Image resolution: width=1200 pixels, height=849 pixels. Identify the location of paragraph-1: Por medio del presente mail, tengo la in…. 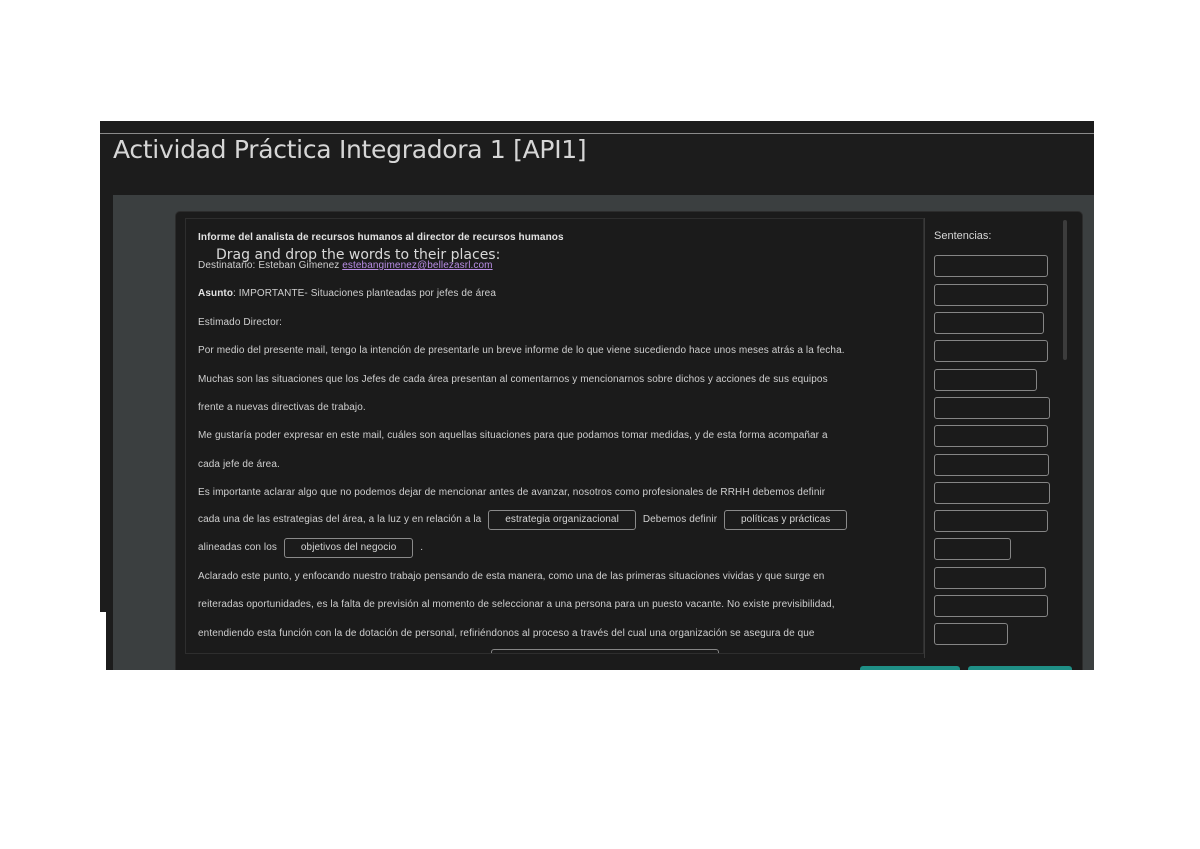
(521, 350).